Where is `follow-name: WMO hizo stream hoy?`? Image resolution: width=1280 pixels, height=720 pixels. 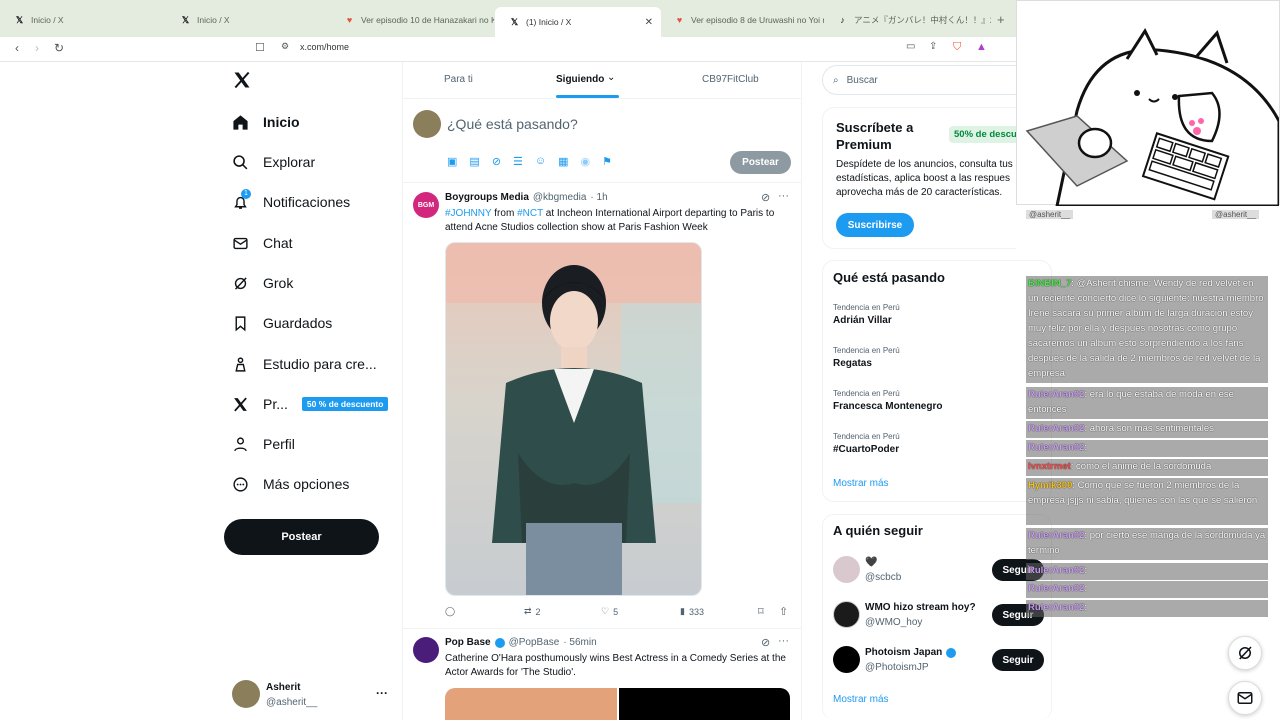
follow-name: WMO hizo stream hoy? is located at coordinates (920, 607).